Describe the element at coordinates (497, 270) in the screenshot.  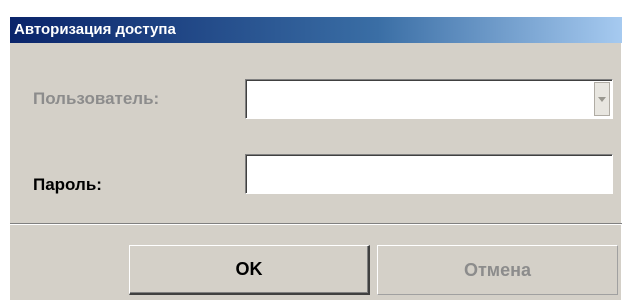
I see `cancel-button: Отмена` at that location.